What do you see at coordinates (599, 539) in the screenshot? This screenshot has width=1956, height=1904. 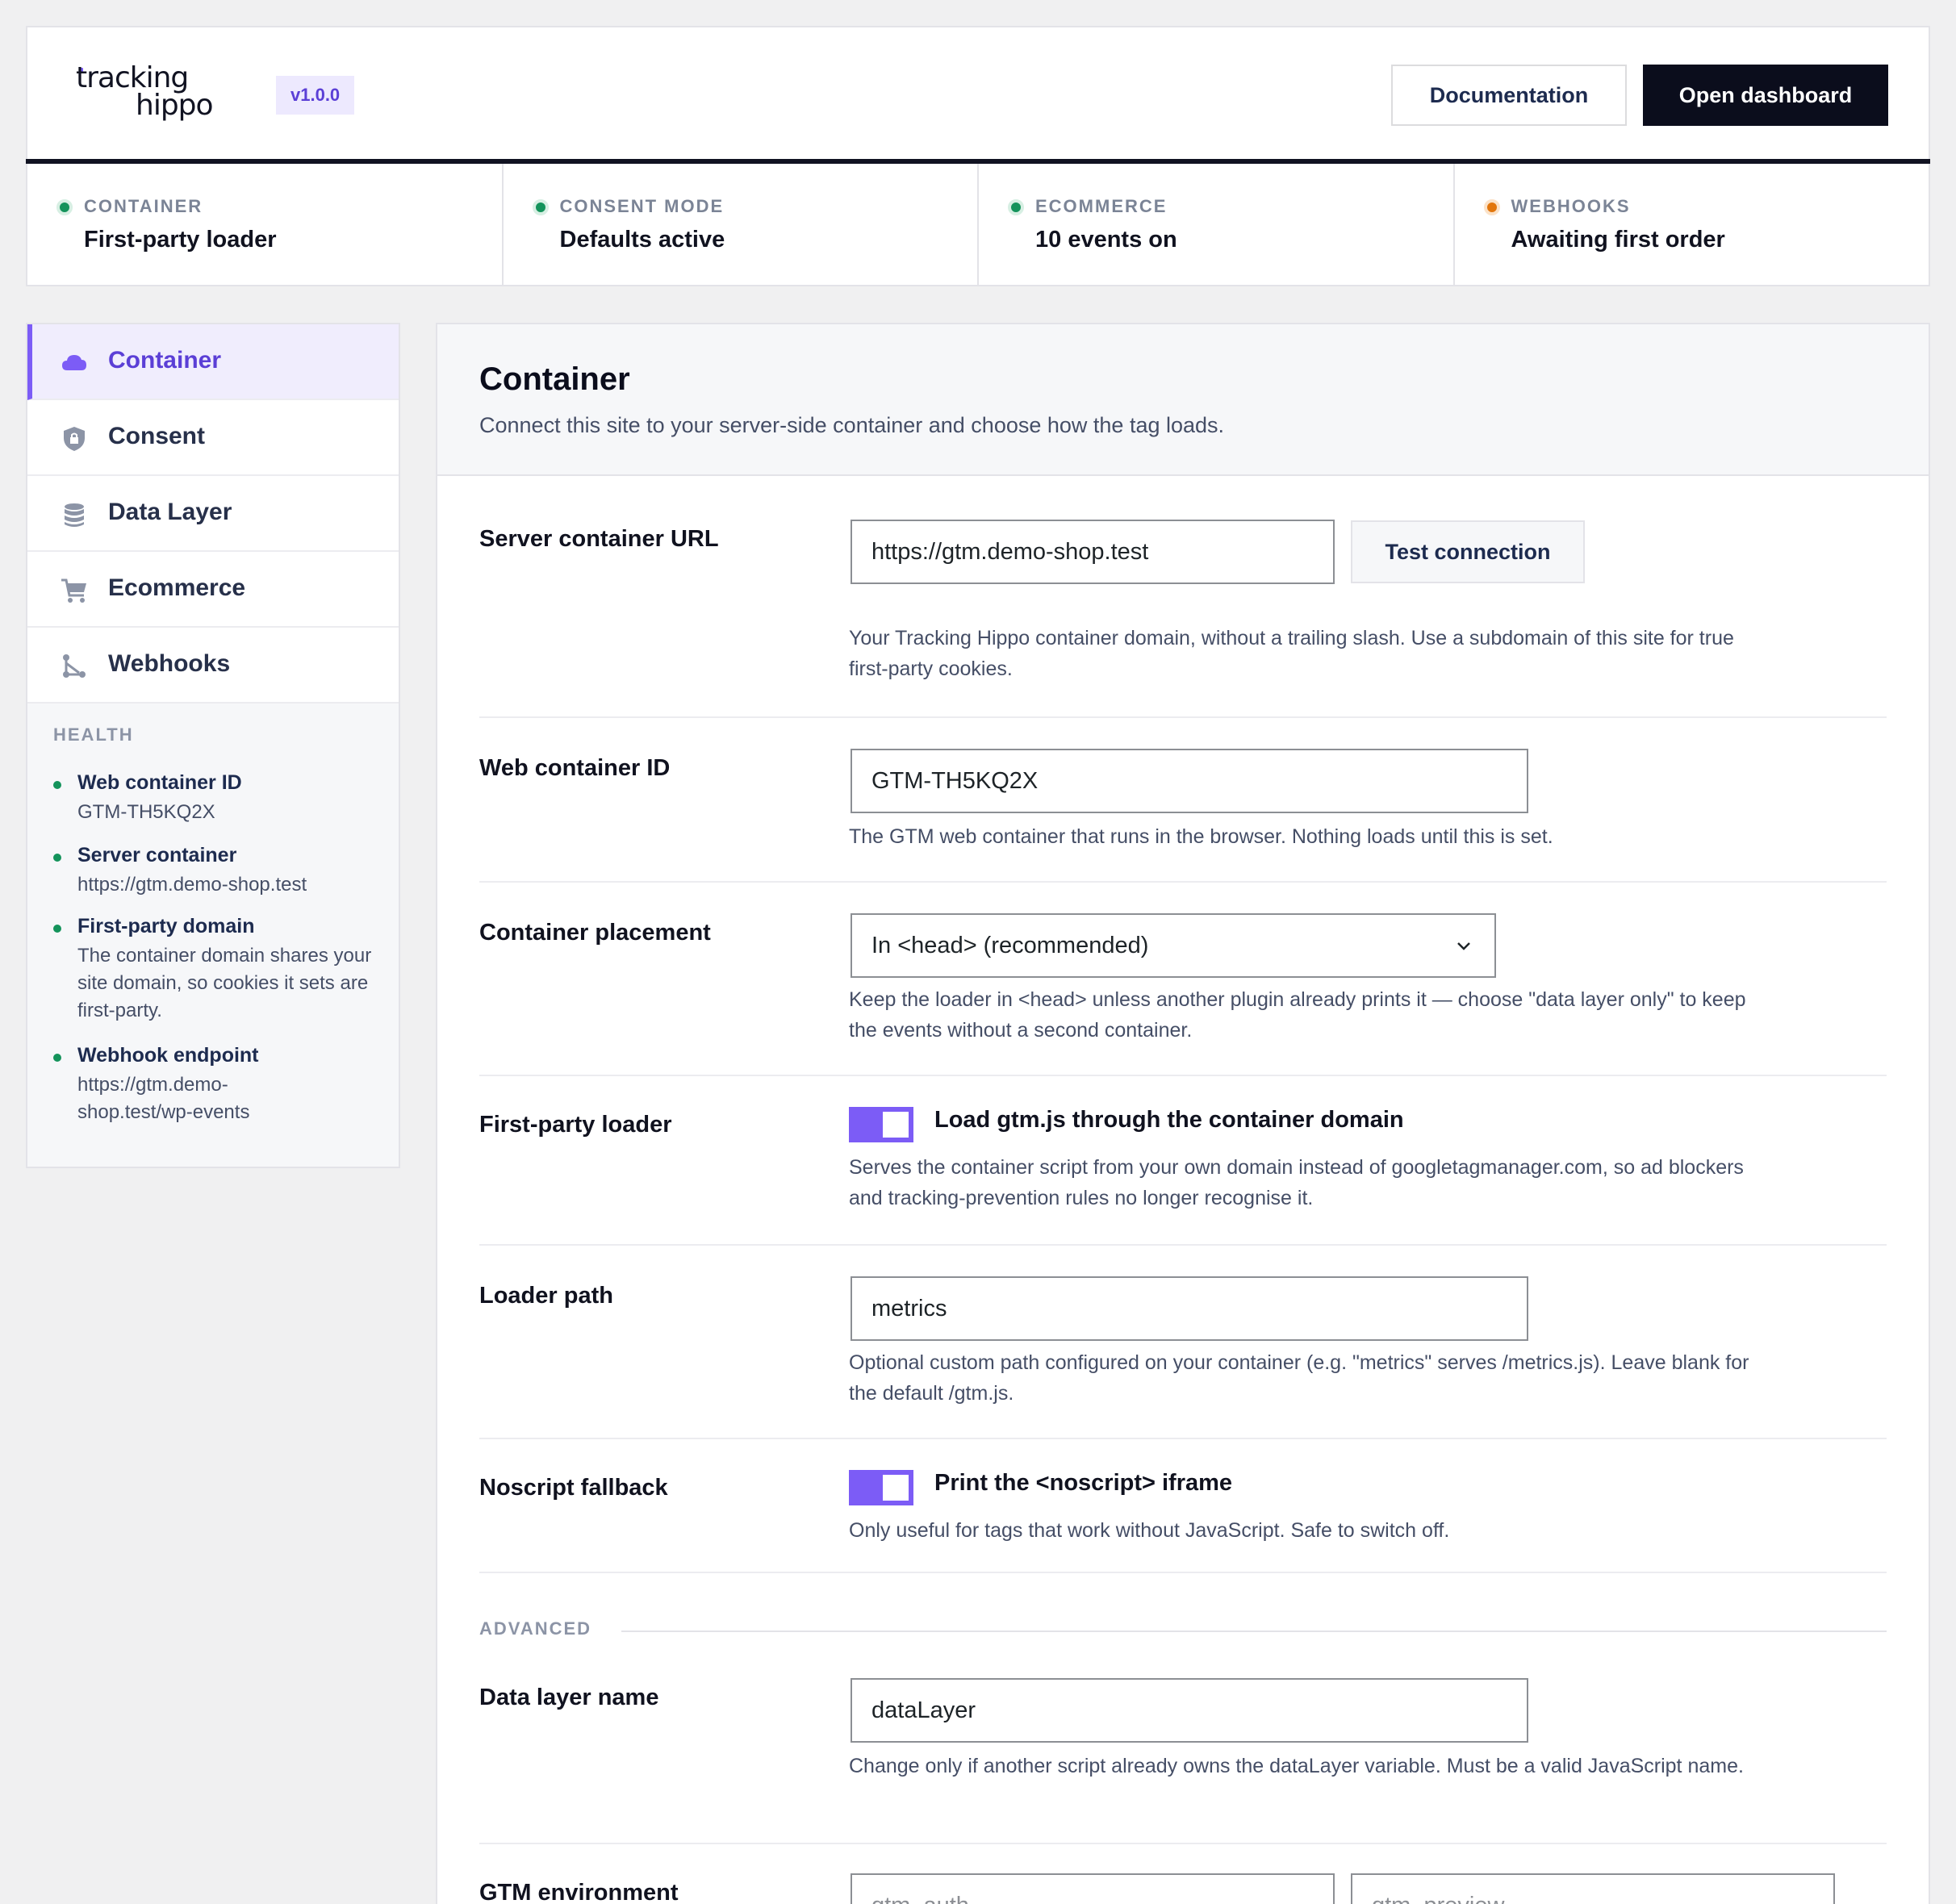 I see `field-label: Server container URL` at bounding box center [599, 539].